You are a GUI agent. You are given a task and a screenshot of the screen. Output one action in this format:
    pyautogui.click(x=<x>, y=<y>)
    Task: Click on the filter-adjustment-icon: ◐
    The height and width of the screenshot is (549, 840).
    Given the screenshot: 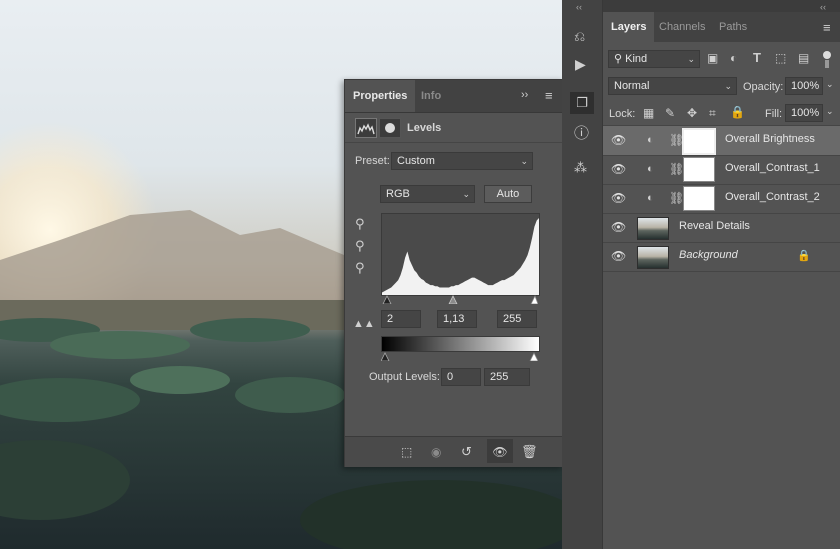 What is the action you would take?
    pyautogui.click(x=733, y=58)
    